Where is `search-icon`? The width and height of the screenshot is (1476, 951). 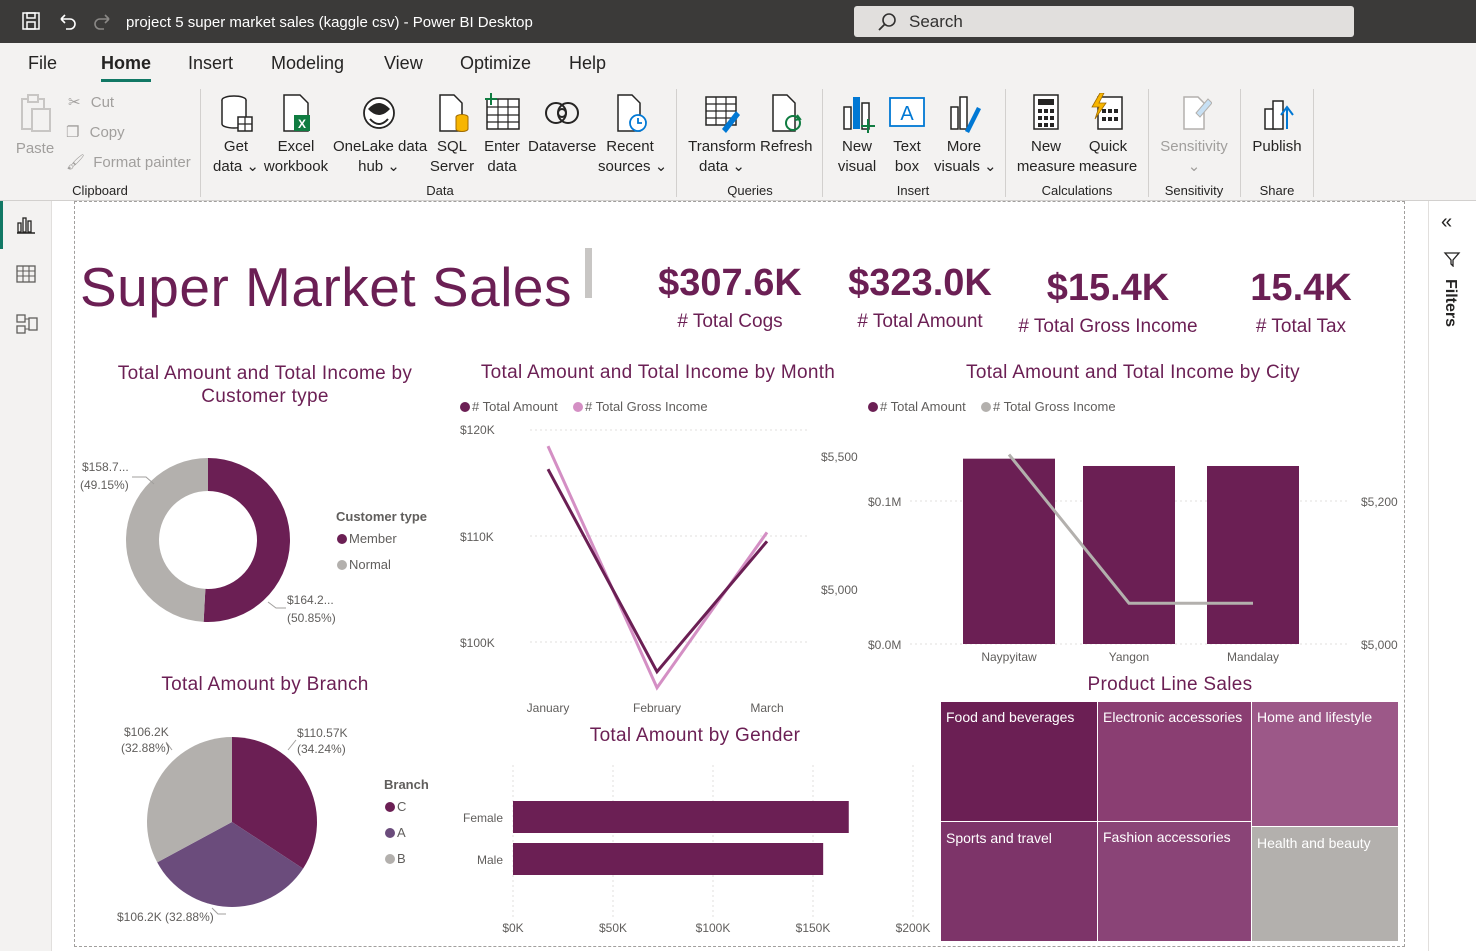
search-icon is located at coordinates (887, 22).